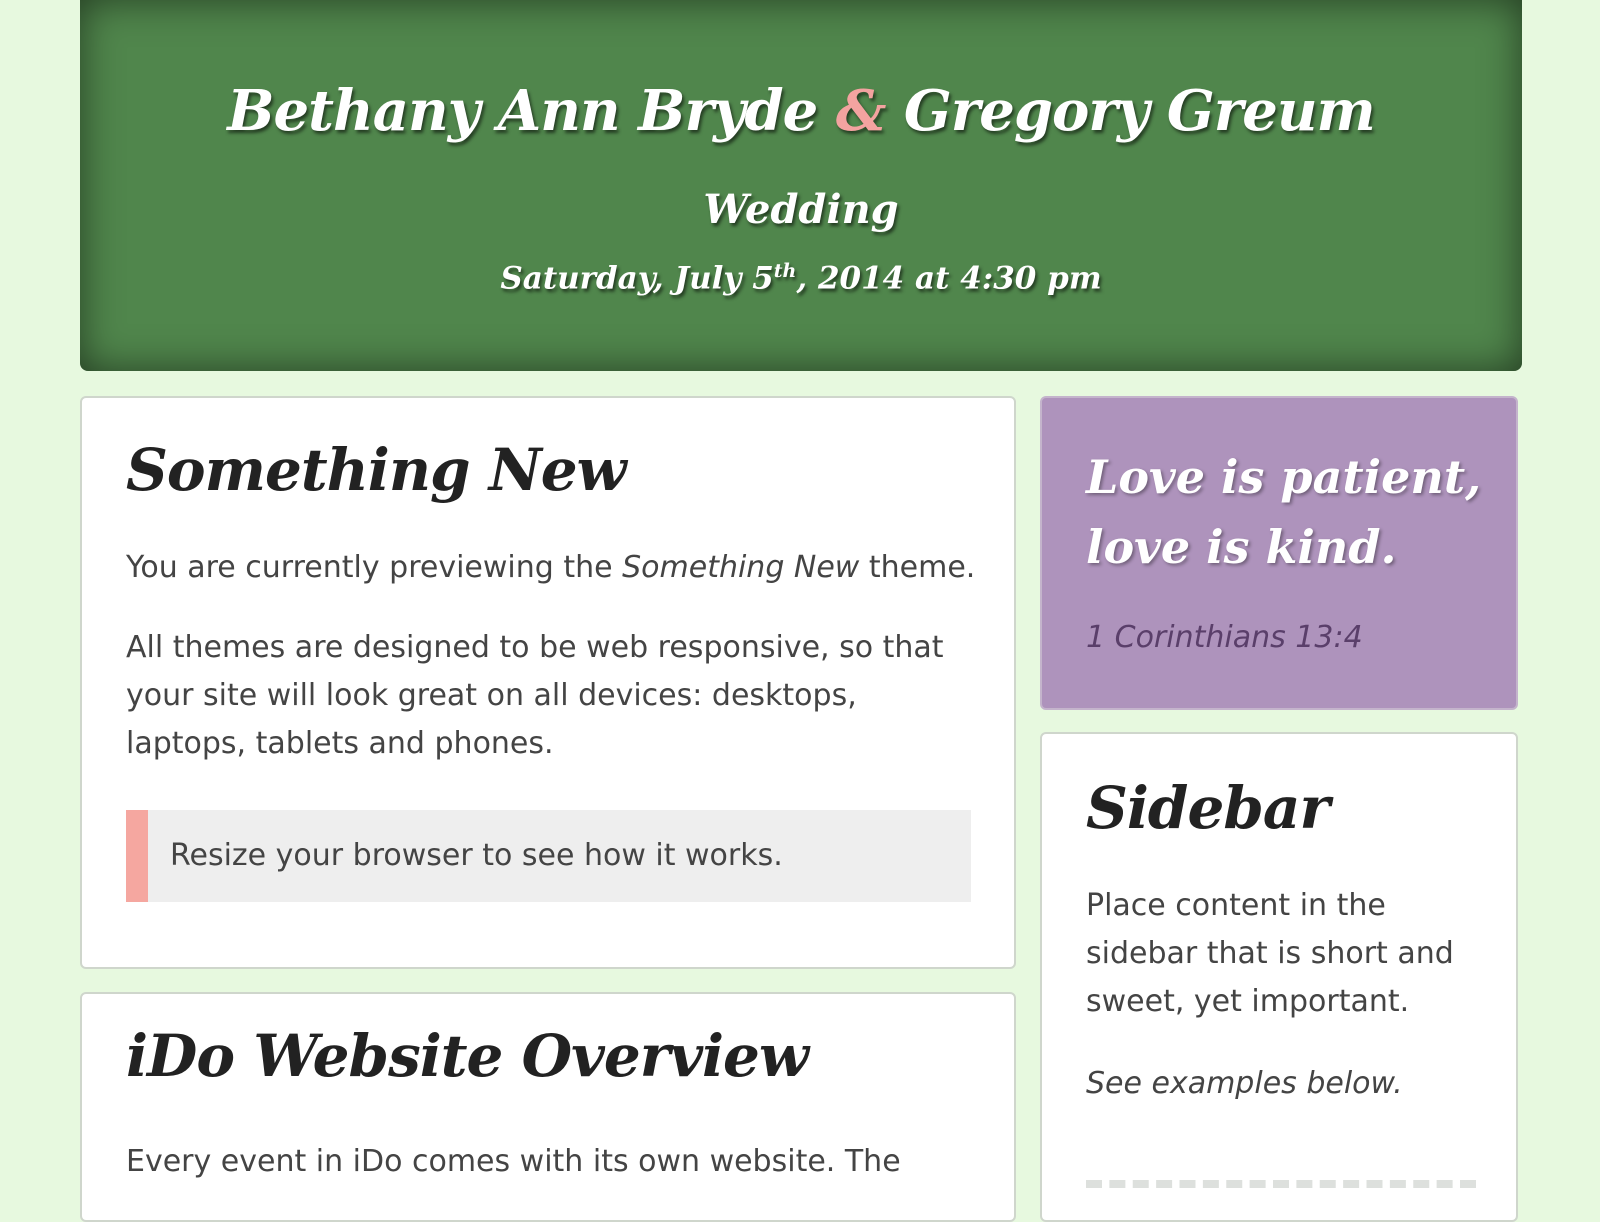 This screenshot has width=1600, height=1222. What do you see at coordinates (741, 567) in the screenshot?
I see `theme-name: Something New` at bounding box center [741, 567].